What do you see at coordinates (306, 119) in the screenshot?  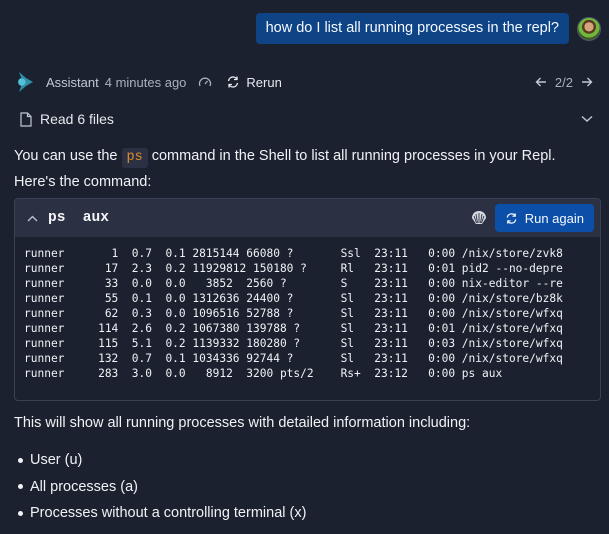 I see `read-files-toggle: Read 6 files` at bounding box center [306, 119].